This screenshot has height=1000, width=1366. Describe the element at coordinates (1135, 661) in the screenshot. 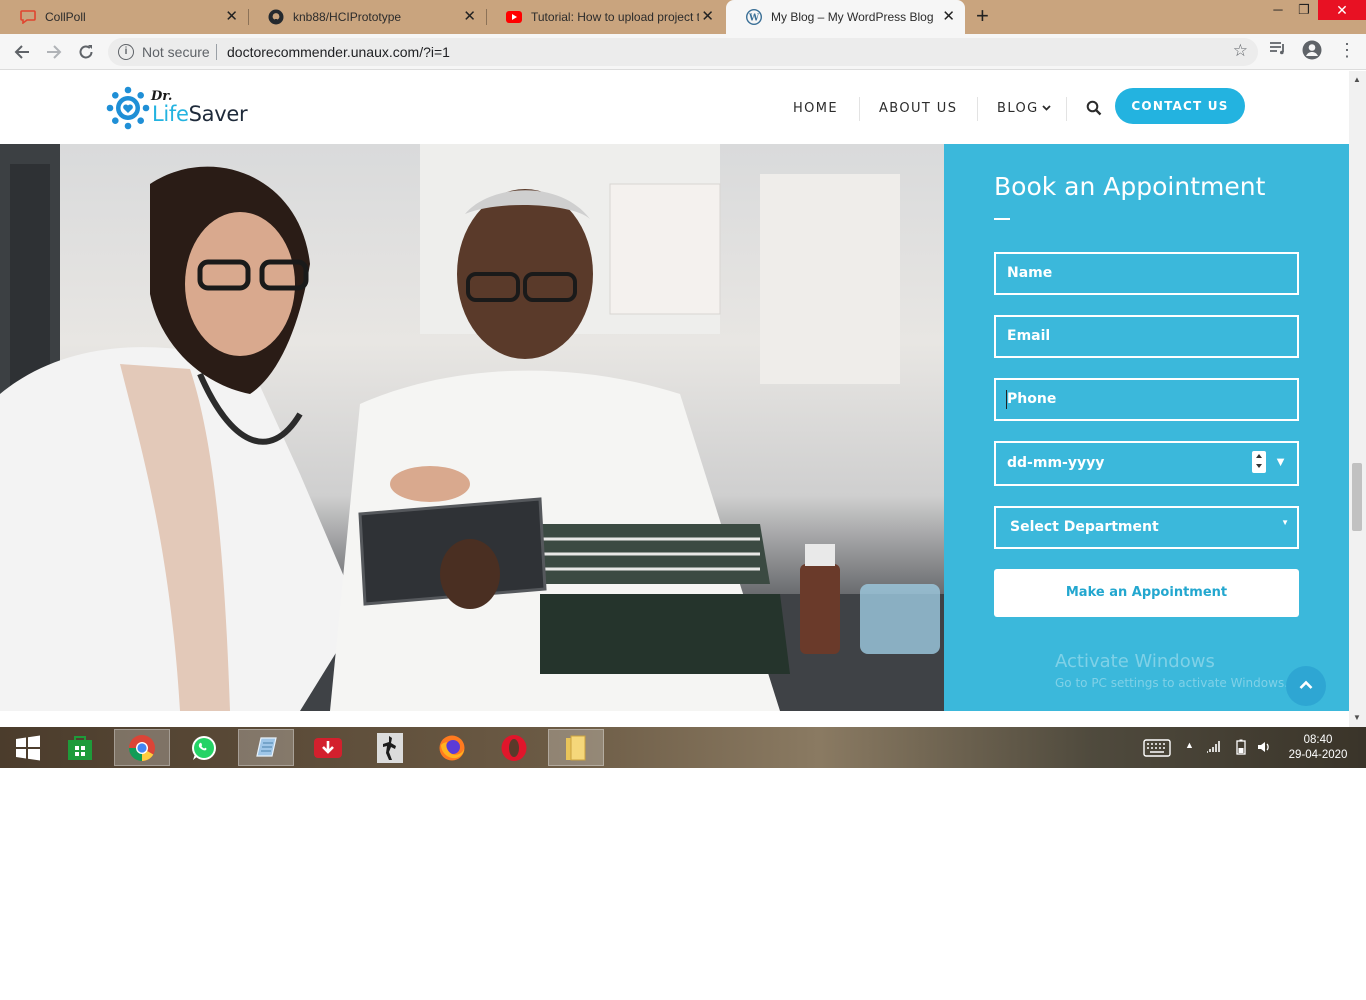

I see `windows-watermark-title: Activate Windows` at that location.